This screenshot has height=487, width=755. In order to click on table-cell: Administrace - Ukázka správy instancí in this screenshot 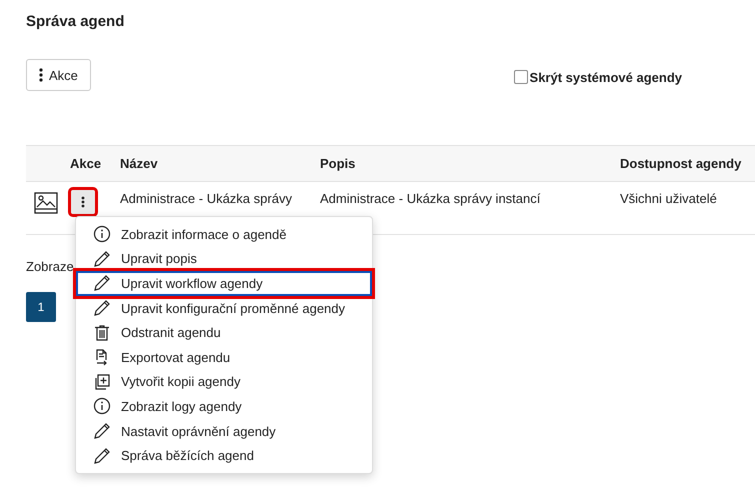, I will do `click(430, 198)`.